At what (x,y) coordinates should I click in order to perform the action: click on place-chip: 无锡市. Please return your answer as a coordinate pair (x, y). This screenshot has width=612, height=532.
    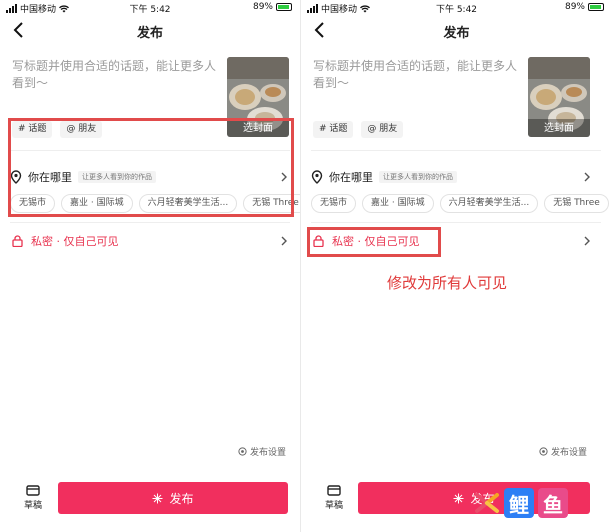
    Looking at the image, I should click on (334, 203).